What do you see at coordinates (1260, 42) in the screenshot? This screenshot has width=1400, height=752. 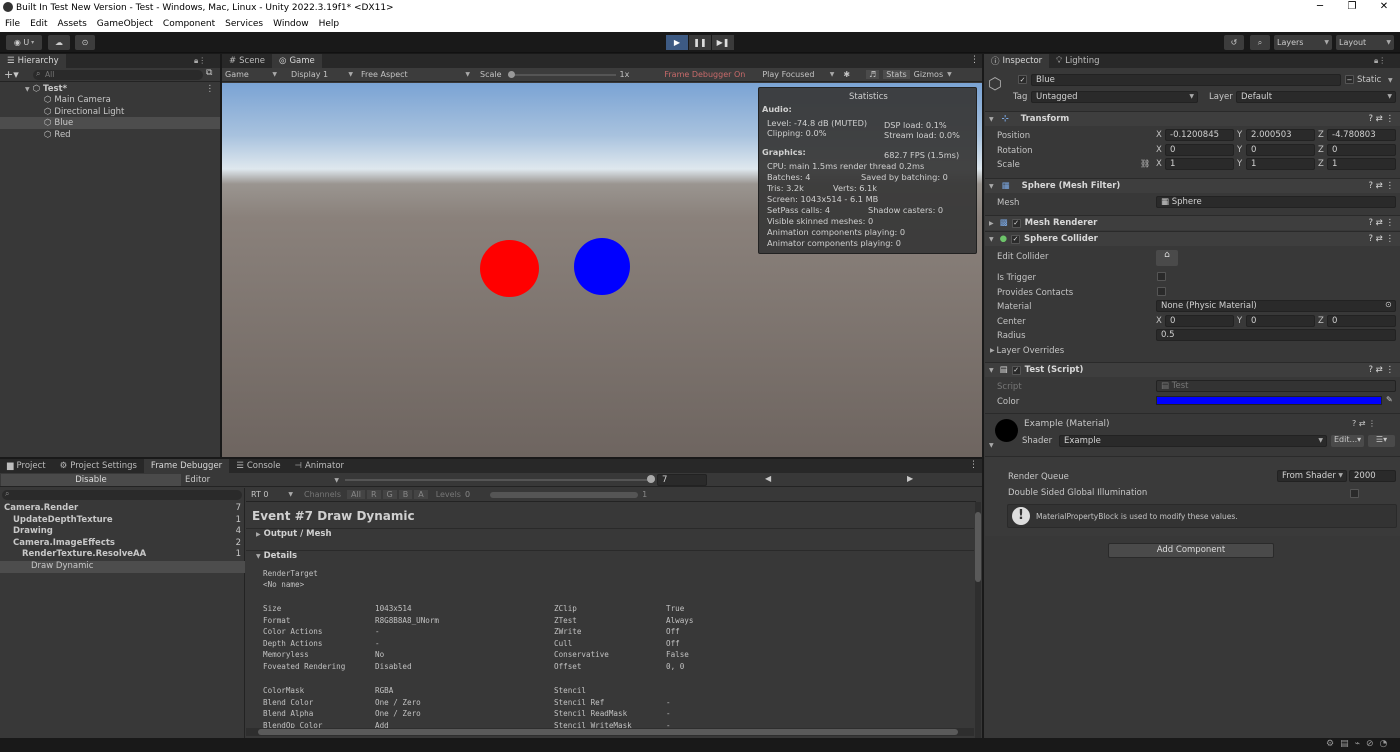 I see `search-button: ⌕` at bounding box center [1260, 42].